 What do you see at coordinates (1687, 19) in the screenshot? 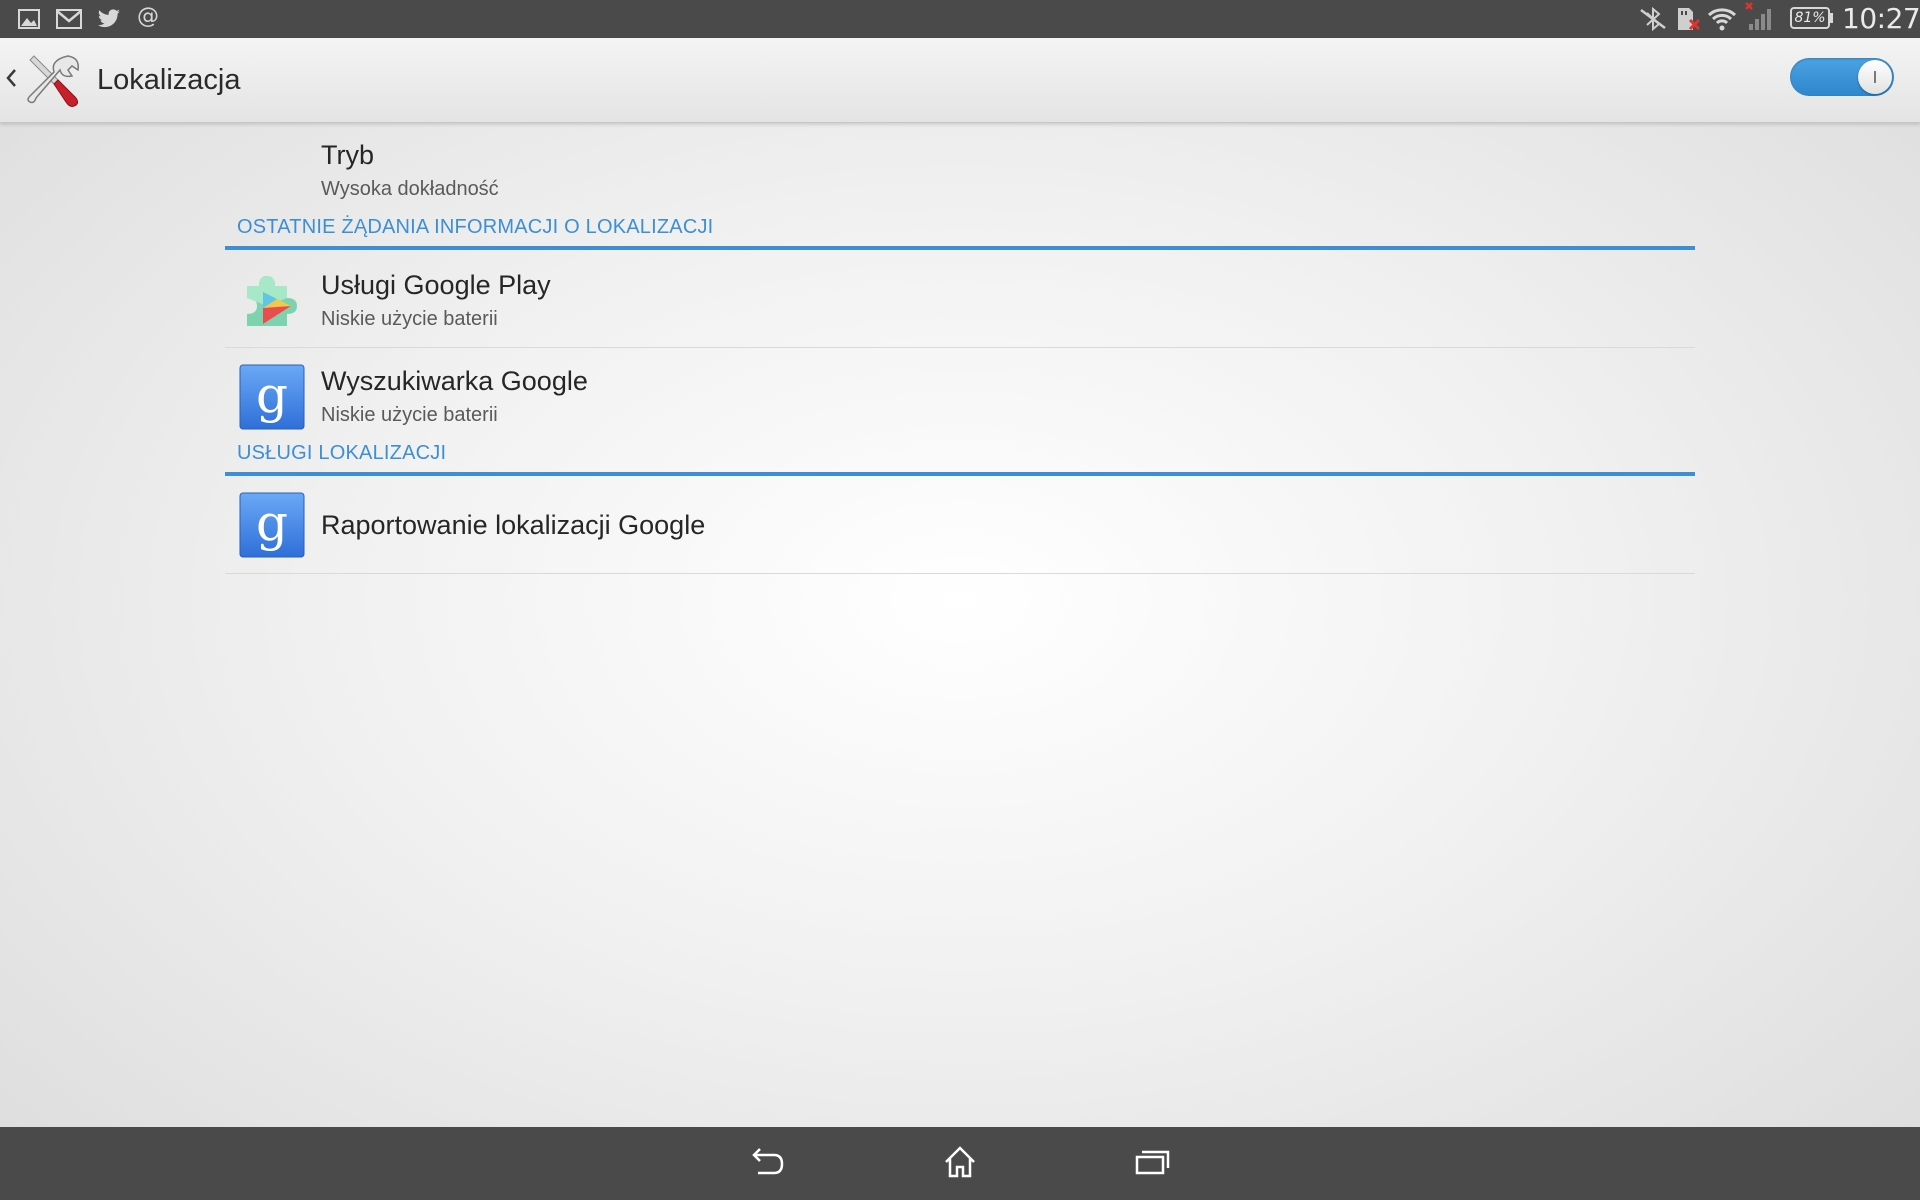
I see `sd-card-error-icon` at bounding box center [1687, 19].